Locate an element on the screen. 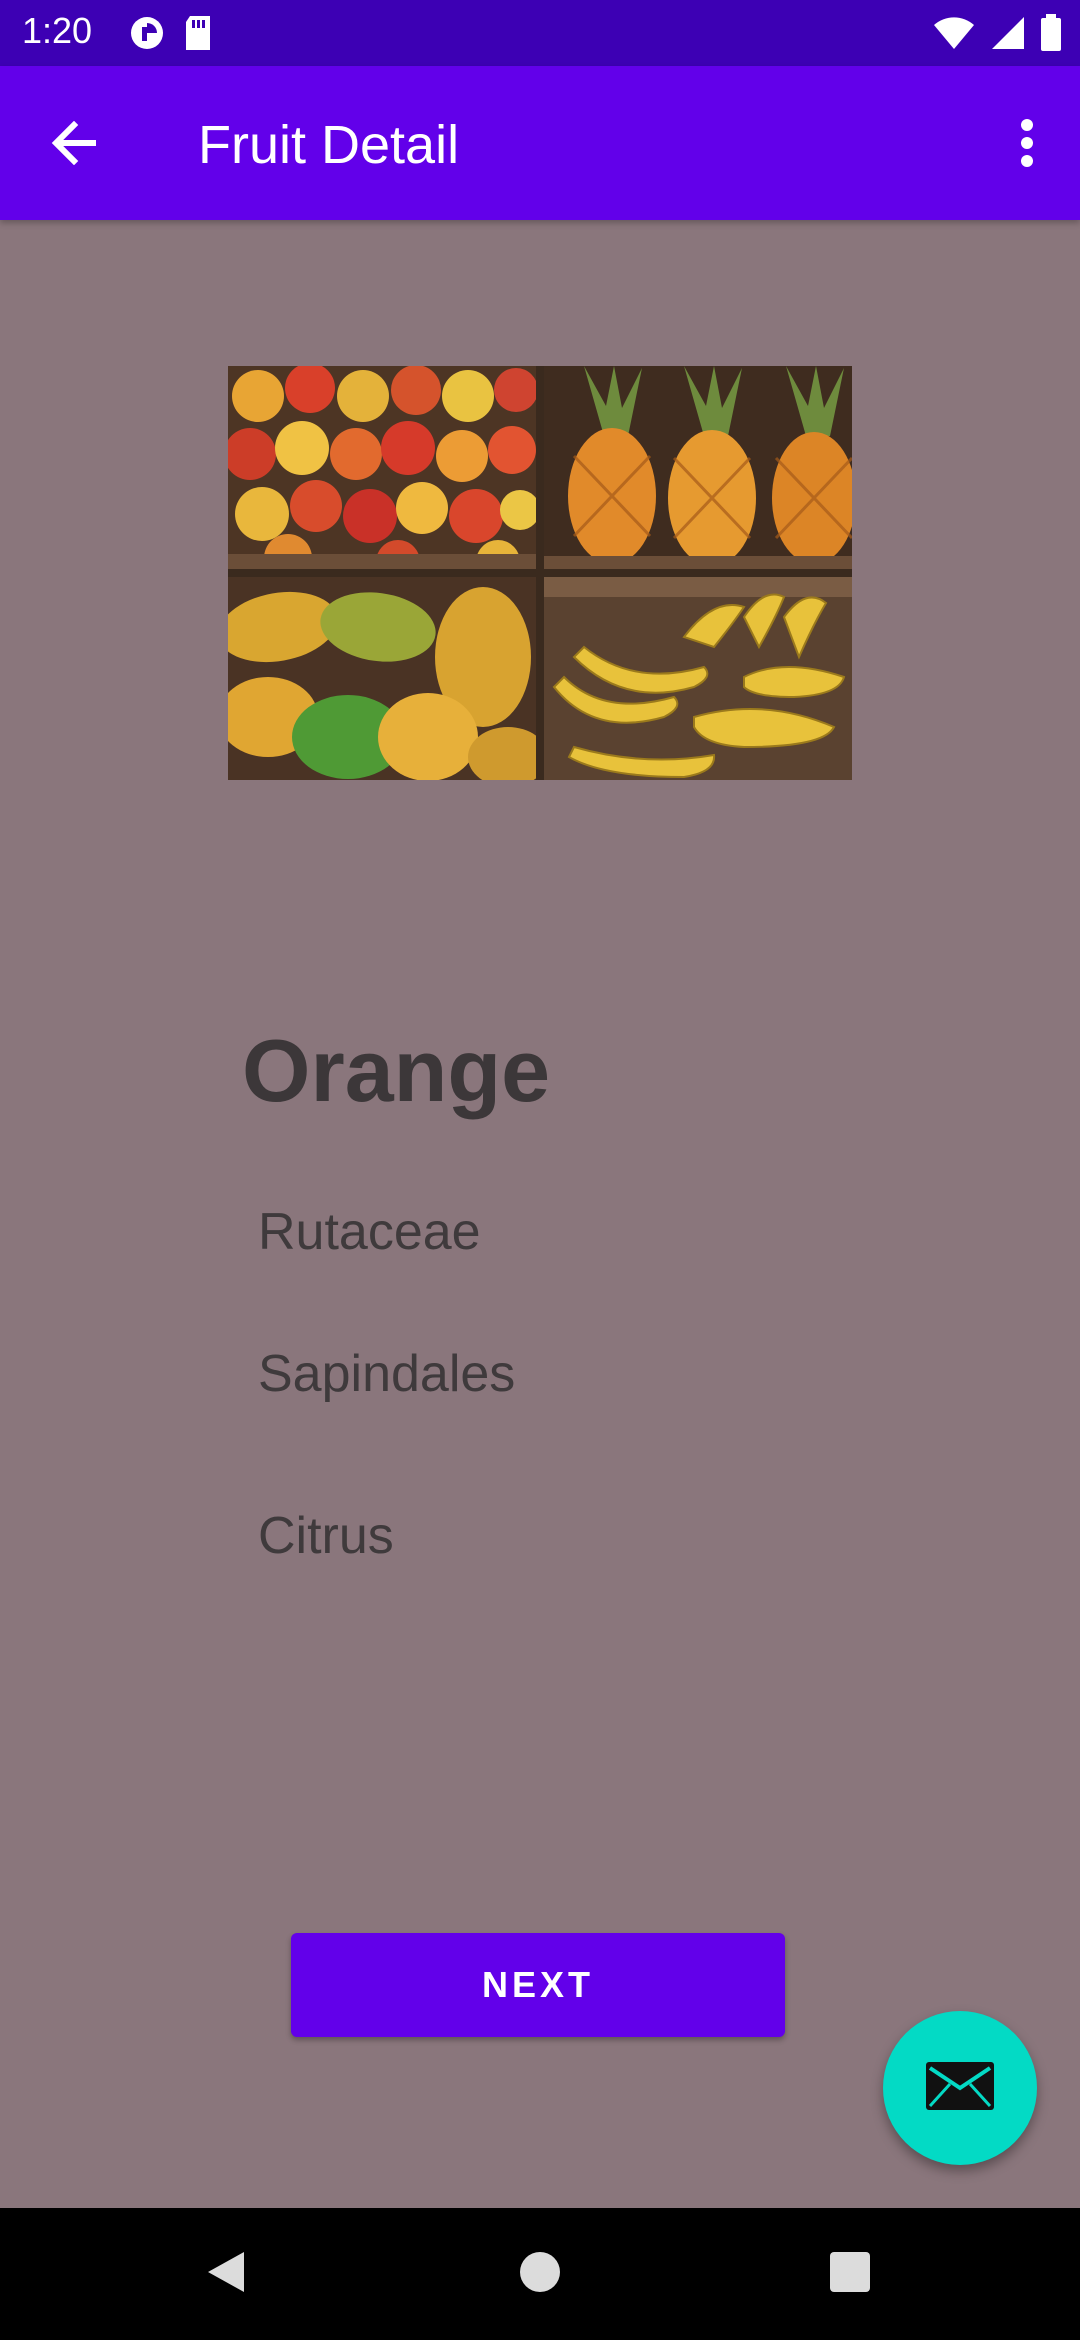  system-nav-bar is located at coordinates (540, 2274).